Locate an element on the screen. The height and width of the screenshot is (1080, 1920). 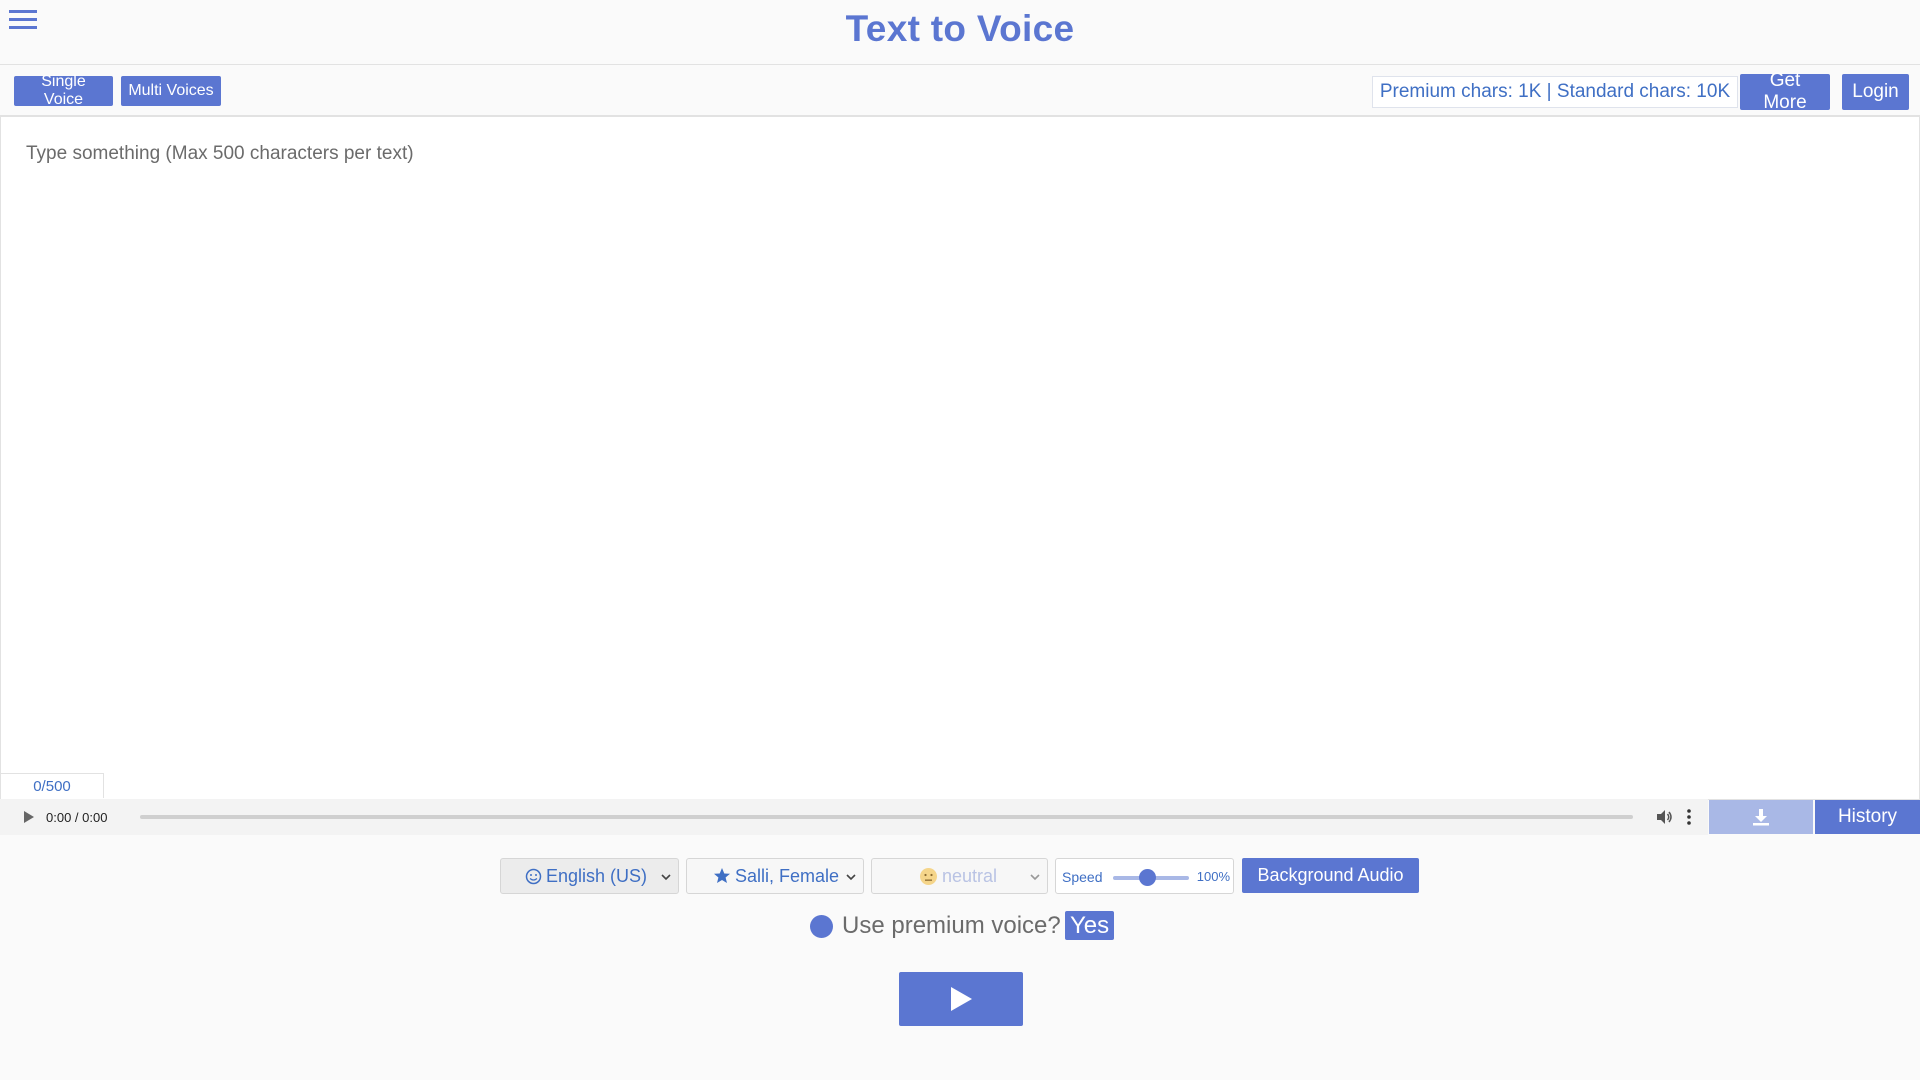
credits-display: Premium chars: 1K | Standard chars: 10K is located at coordinates (1555, 92).